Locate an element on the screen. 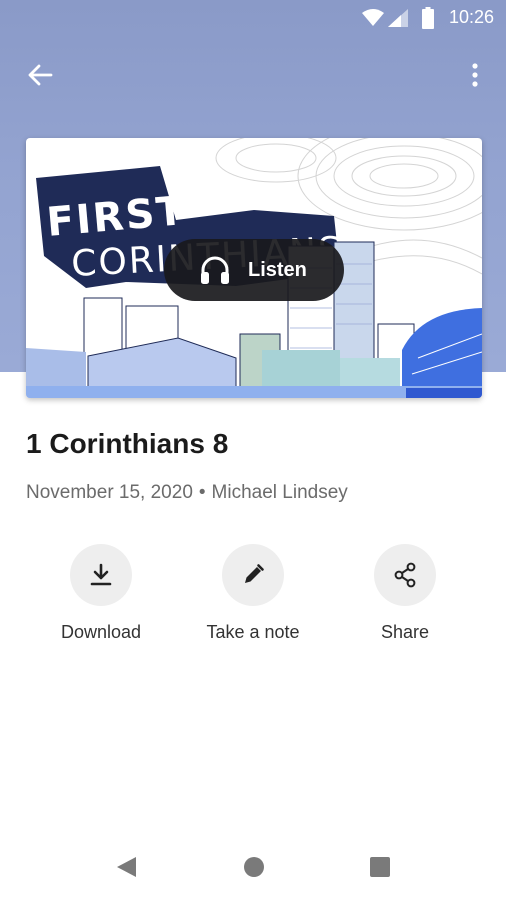 This screenshot has height=900, width=506. share-circle is located at coordinates (405, 575).